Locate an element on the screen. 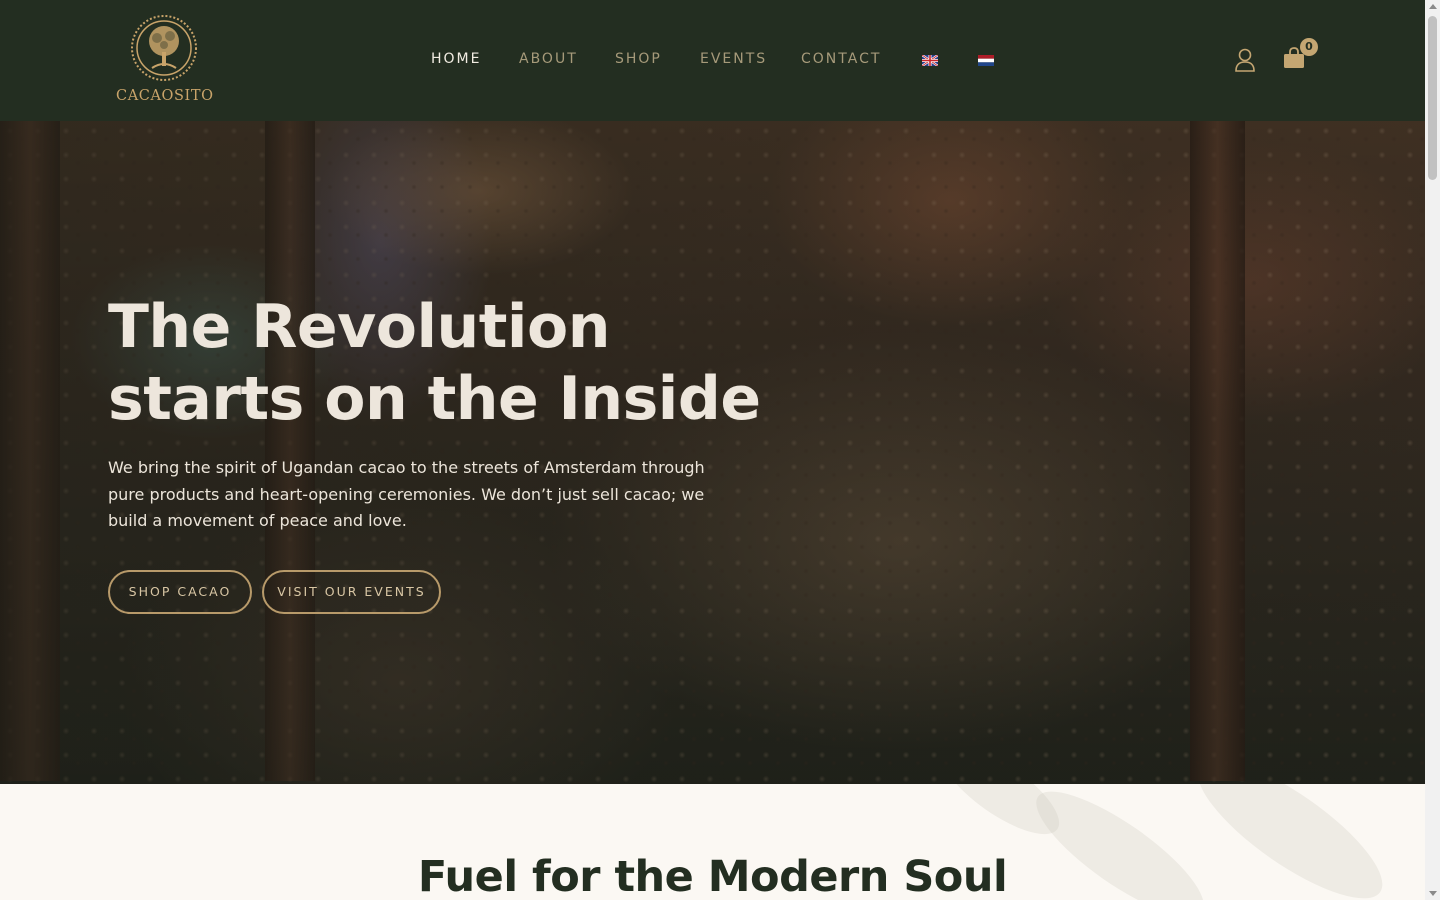  site-logo: CACAOSITO is located at coordinates (165, 60).